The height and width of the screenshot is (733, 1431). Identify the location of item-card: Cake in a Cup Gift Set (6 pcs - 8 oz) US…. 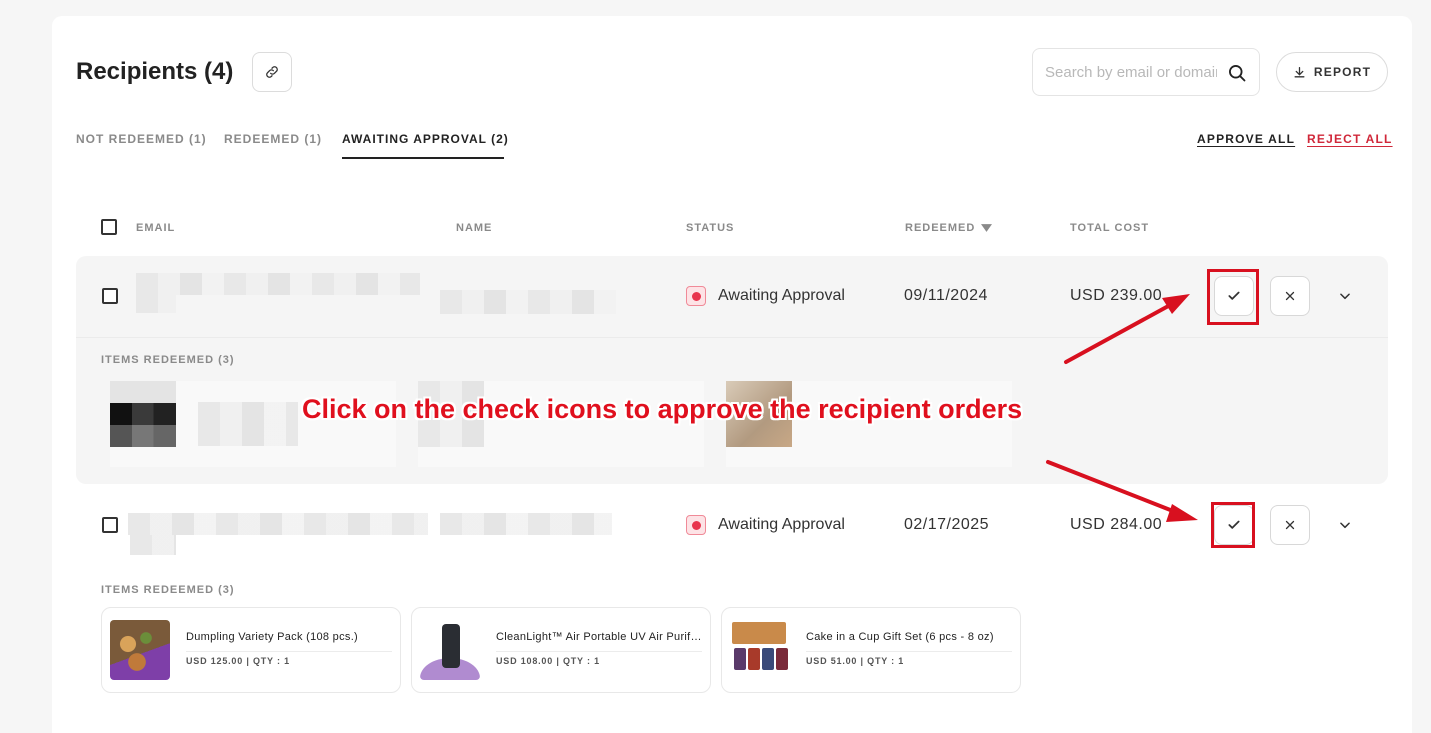
(871, 650).